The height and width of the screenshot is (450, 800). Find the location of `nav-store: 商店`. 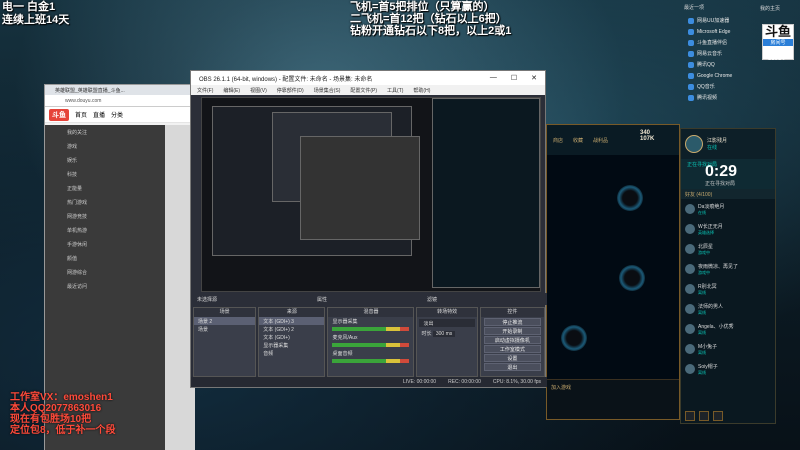

nav-store: 商店 is located at coordinates (558, 140).